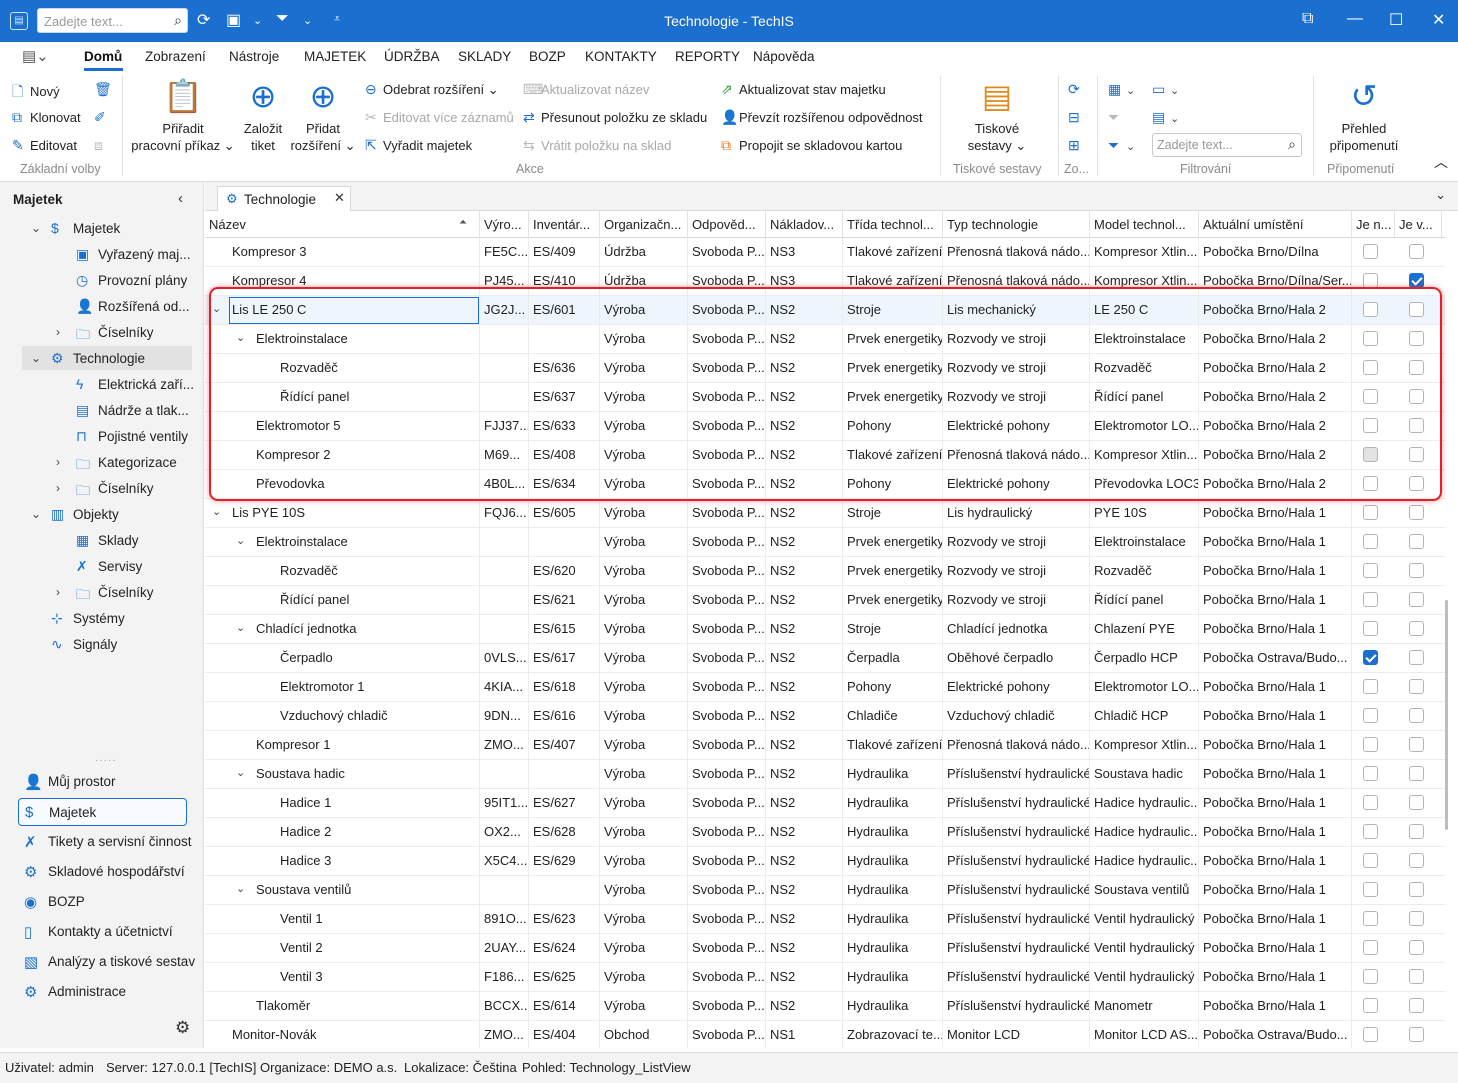 The width and height of the screenshot is (1458, 1083). What do you see at coordinates (1364, 115) in the screenshot?
I see `reminders-button: ↺ Přehled připomenutí` at bounding box center [1364, 115].